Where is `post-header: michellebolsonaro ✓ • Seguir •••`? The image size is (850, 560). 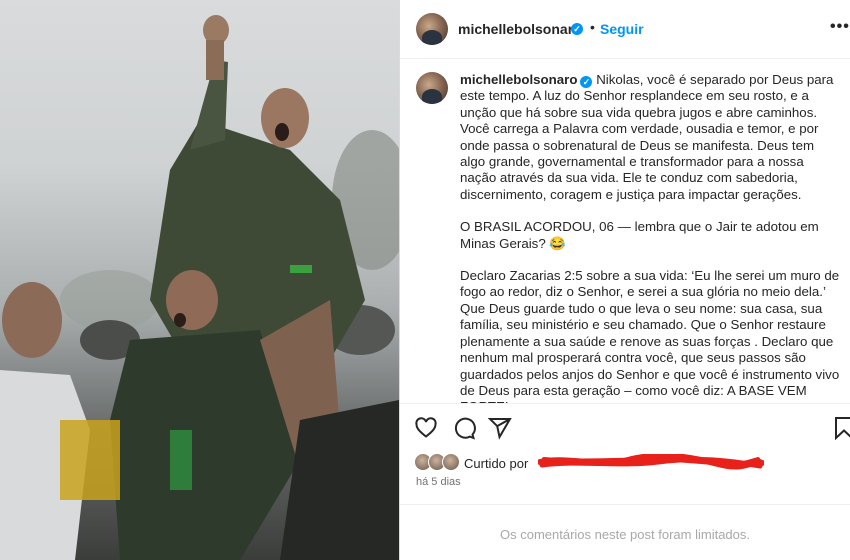 post-header: michellebolsonaro ✓ • Seguir ••• is located at coordinates (625, 29).